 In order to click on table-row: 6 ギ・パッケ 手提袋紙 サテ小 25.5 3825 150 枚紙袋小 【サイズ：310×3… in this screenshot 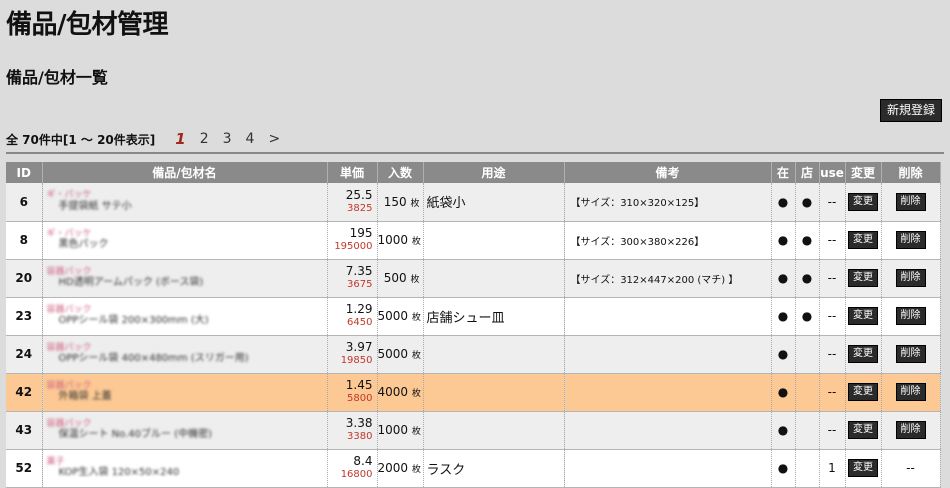, I will do `click(473, 202)`.